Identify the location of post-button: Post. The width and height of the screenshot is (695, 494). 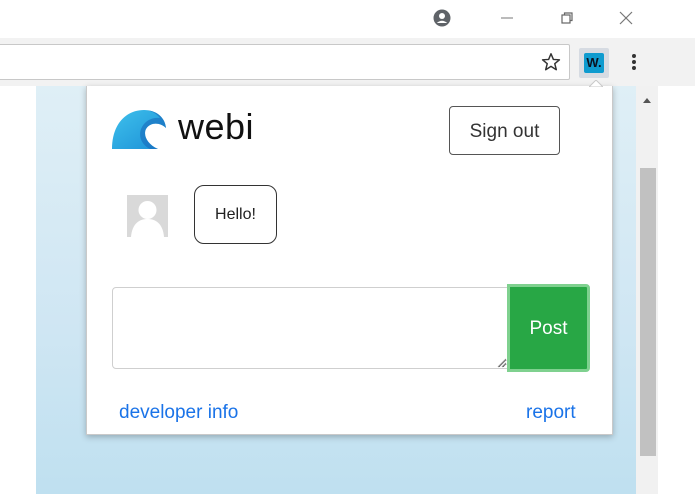
(548, 328).